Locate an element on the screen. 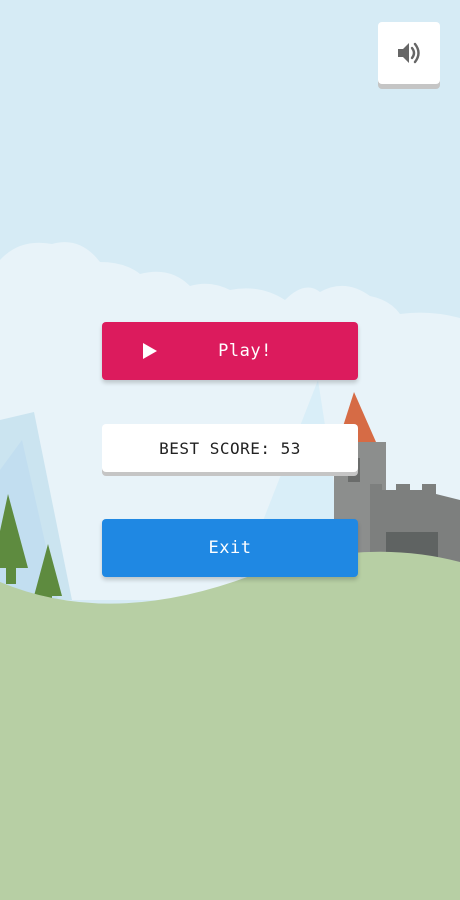  play-triangle-icon is located at coordinates (150, 351).